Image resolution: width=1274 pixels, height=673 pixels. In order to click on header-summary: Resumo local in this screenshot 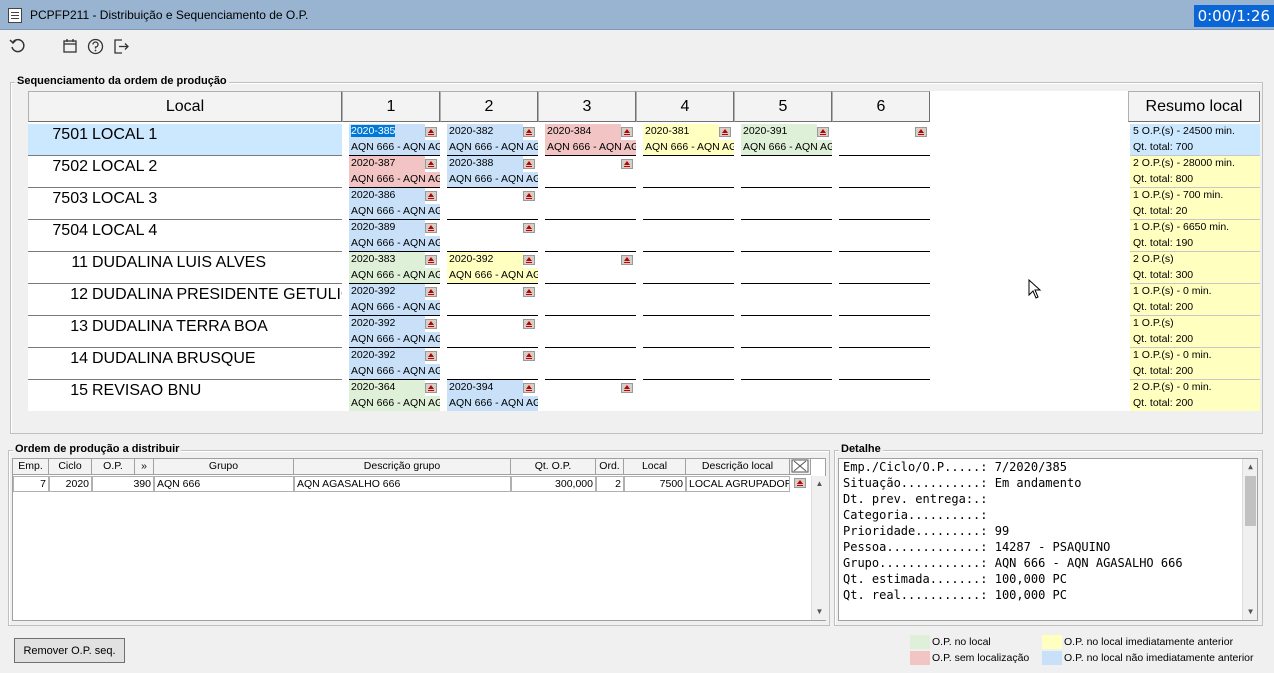, I will do `click(1194, 106)`.